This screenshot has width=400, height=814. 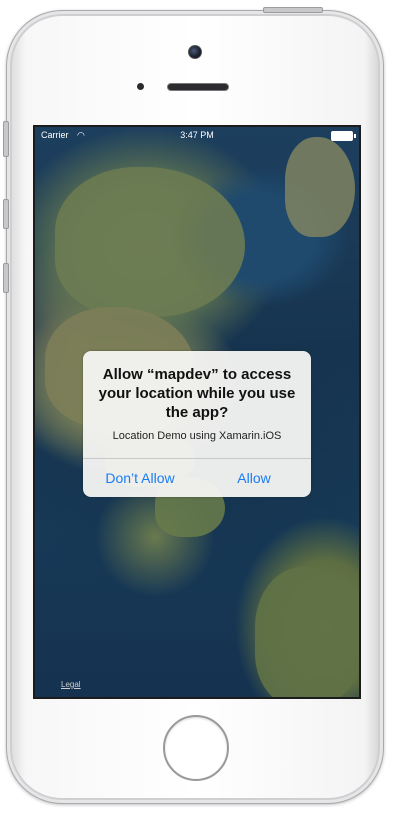 I want to click on map-legal-link: Legal, so click(x=71, y=684).